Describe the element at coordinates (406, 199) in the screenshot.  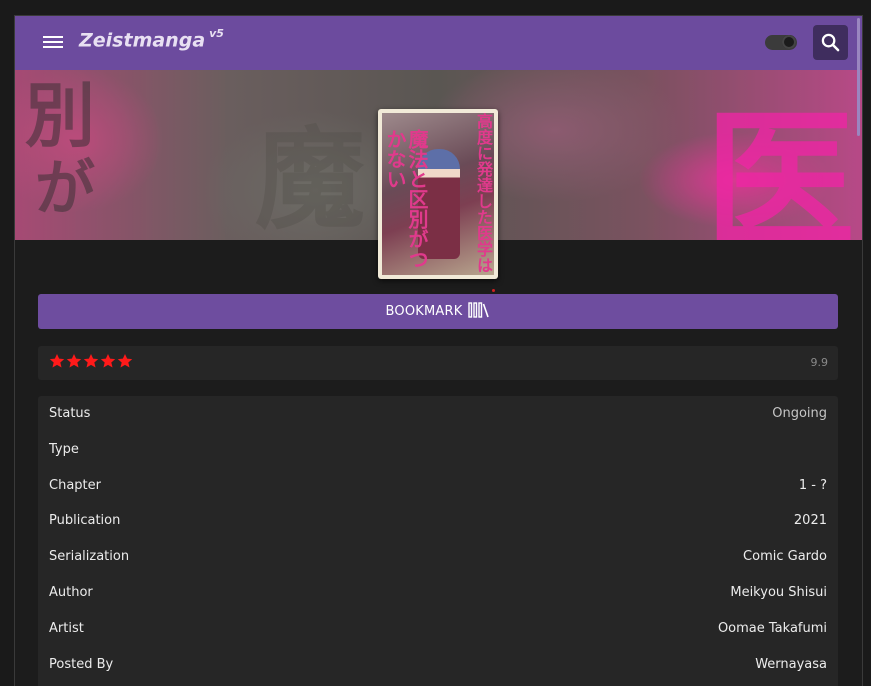
I see `cover-title-left: 魔法と区別がつかない` at that location.